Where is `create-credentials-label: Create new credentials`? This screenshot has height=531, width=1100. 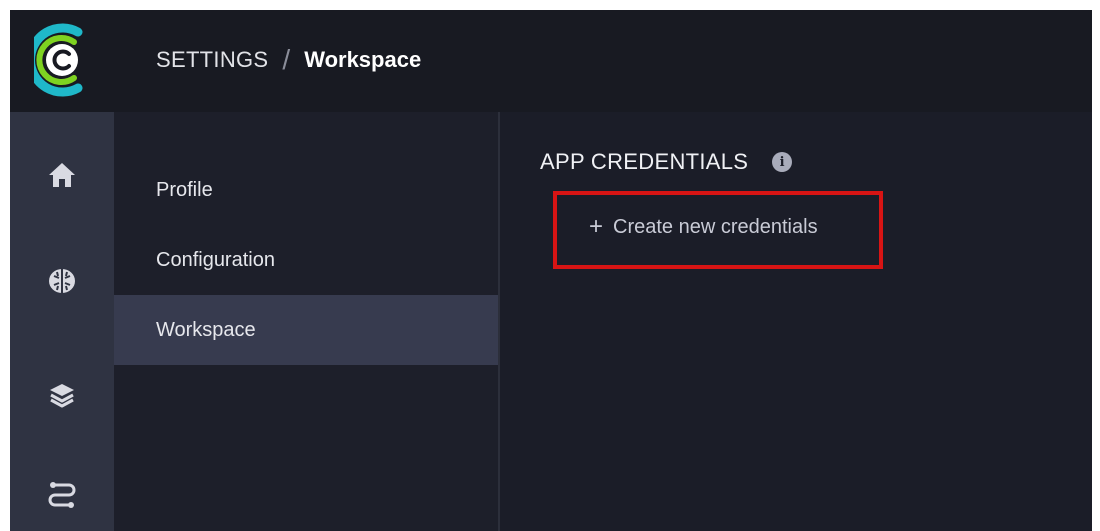
create-credentials-label: Create new credentials is located at coordinates (715, 226).